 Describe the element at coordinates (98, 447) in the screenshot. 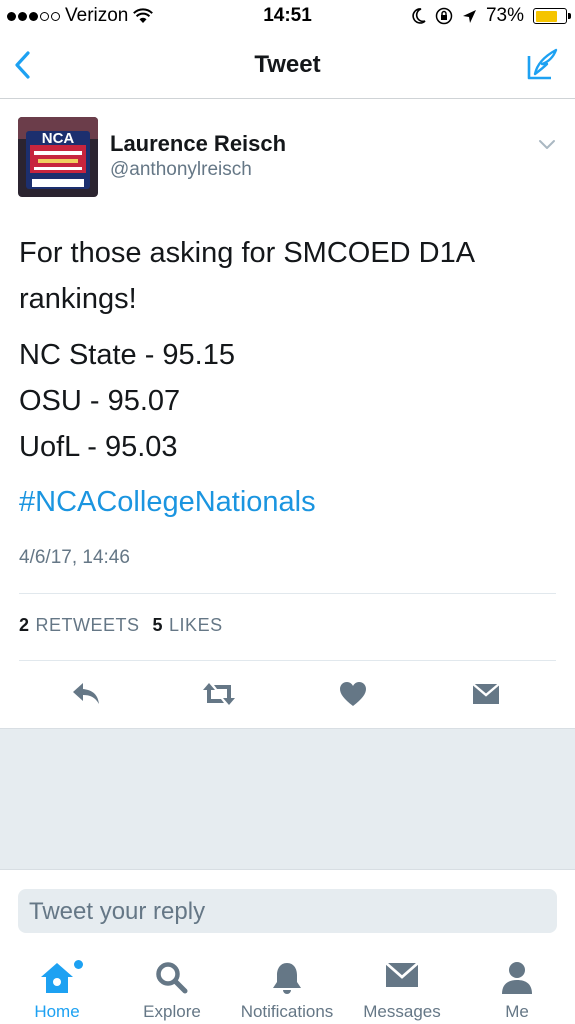

I see `ranking-line: UofL - 95.03` at that location.